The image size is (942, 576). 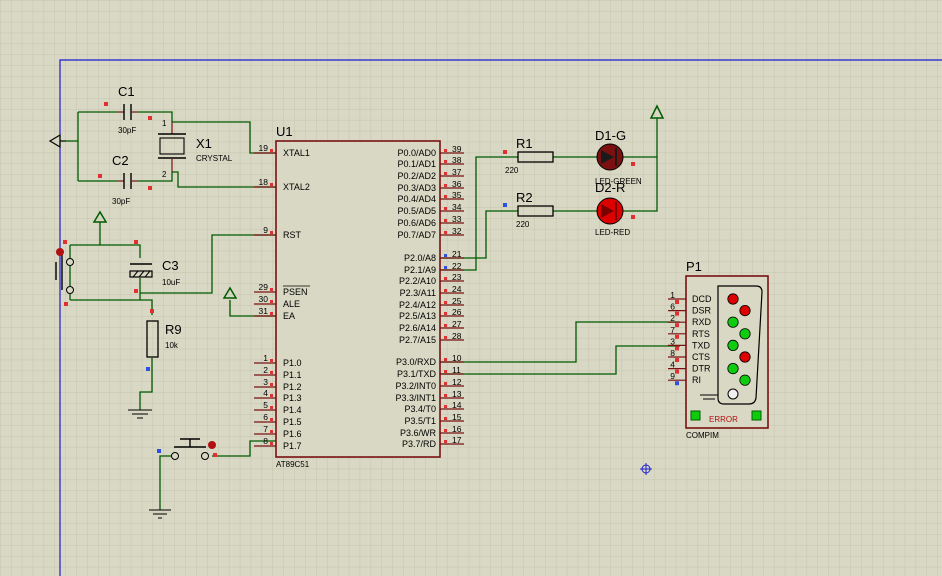 I want to click on u1-pin-number: 1, so click(x=265, y=358).